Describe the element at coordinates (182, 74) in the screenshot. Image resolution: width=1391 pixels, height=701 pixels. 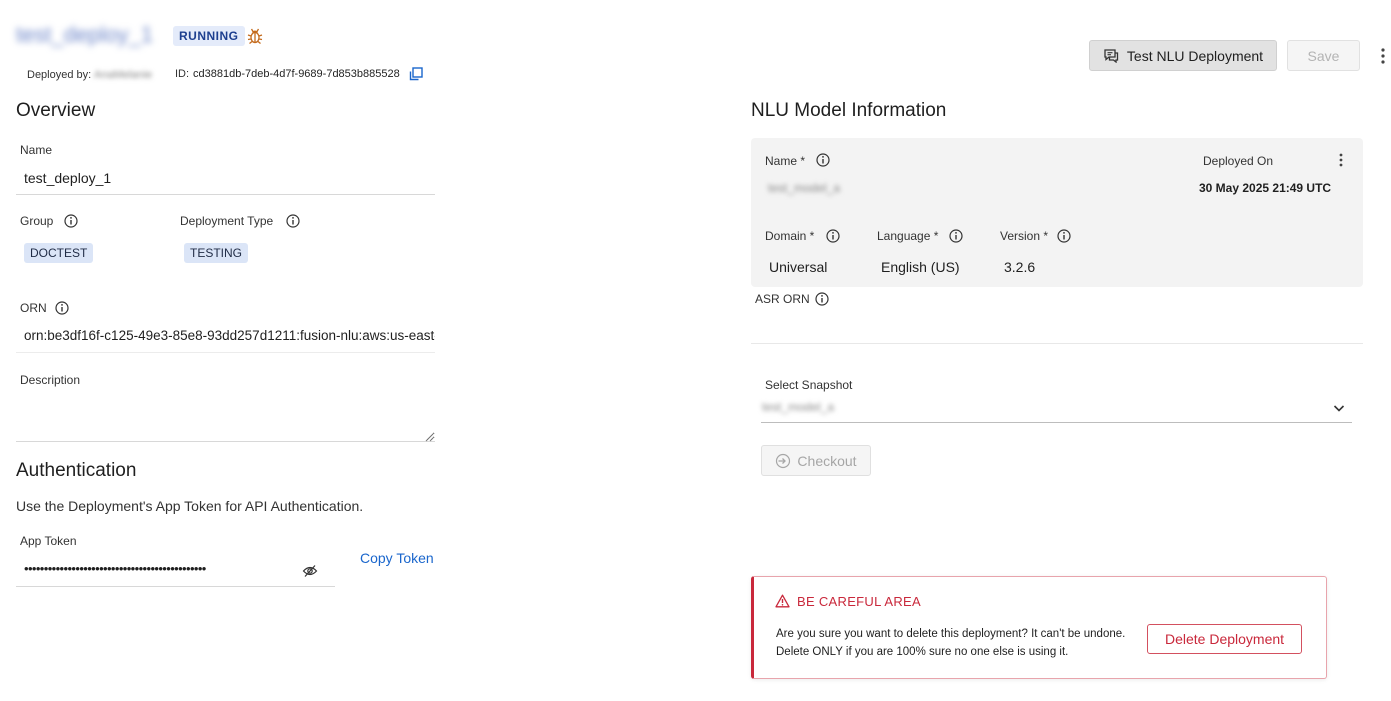
I see `id-label: ID:` at that location.